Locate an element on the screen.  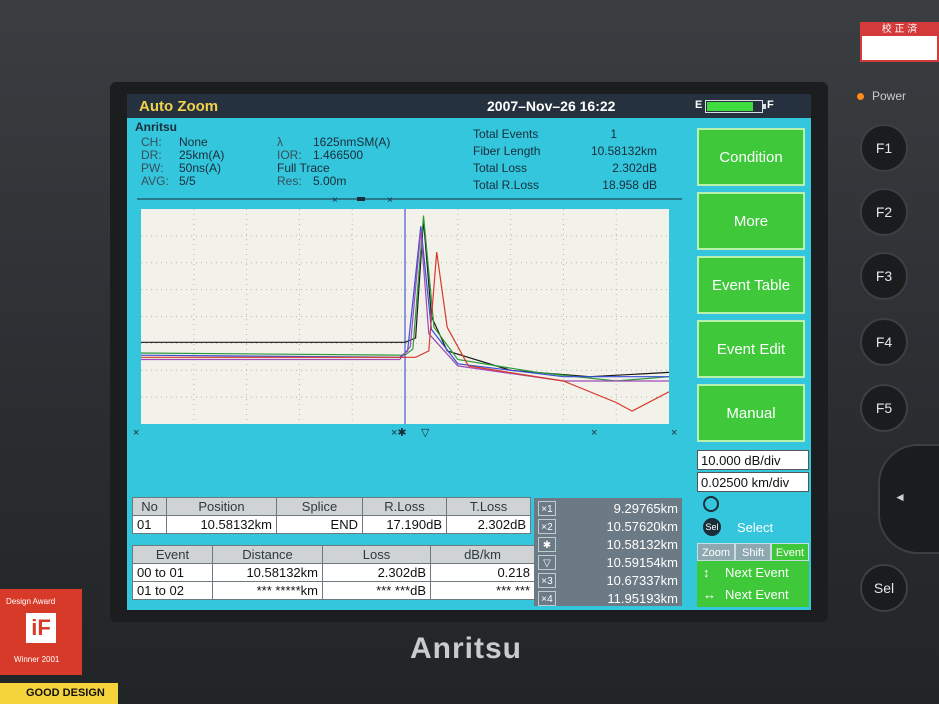
vendor-label: Anritsu is located at coordinates (156, 127).